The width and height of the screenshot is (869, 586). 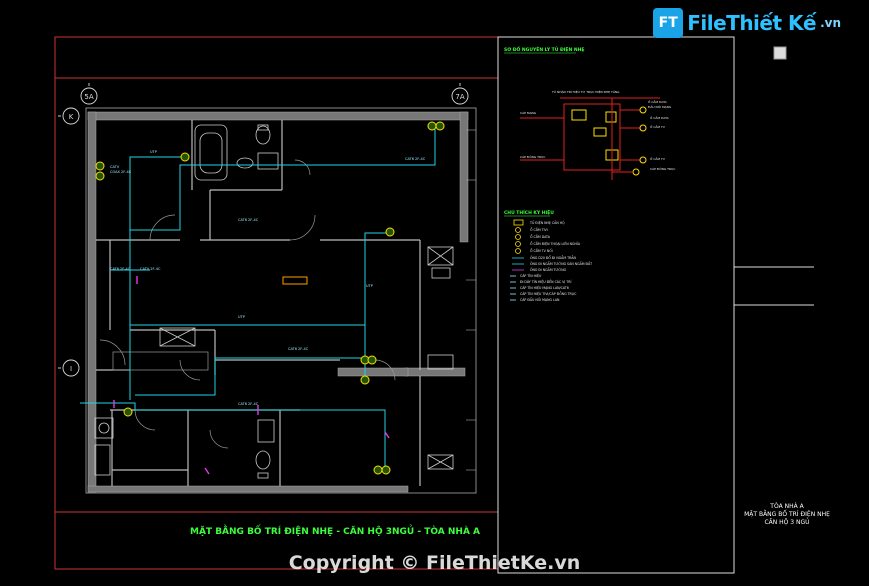 I want to click on title-block-line-2: MẶT BẰNG BỐ TRÍ ĐIỆN NHẸ, so click(x=787, y=514).